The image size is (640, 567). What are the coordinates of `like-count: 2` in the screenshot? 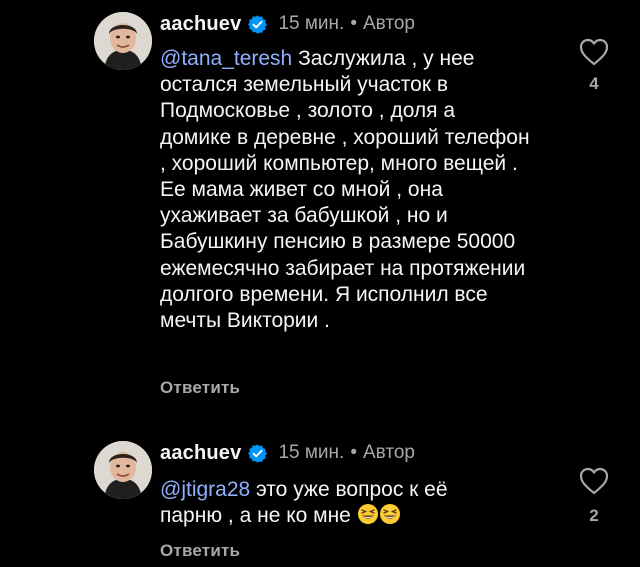 It's located at (594, 515).